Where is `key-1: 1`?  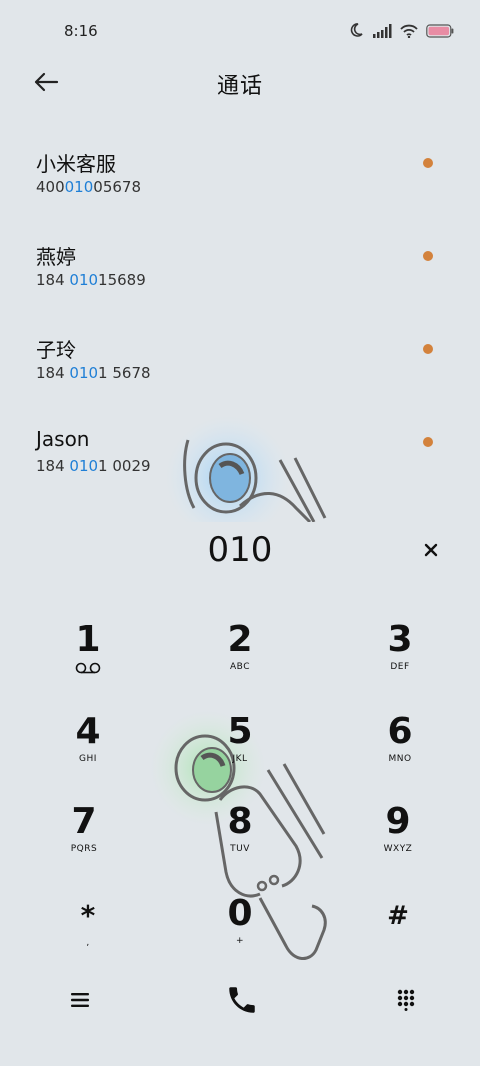 key-1: 1 is located at coordinates (88, 658).